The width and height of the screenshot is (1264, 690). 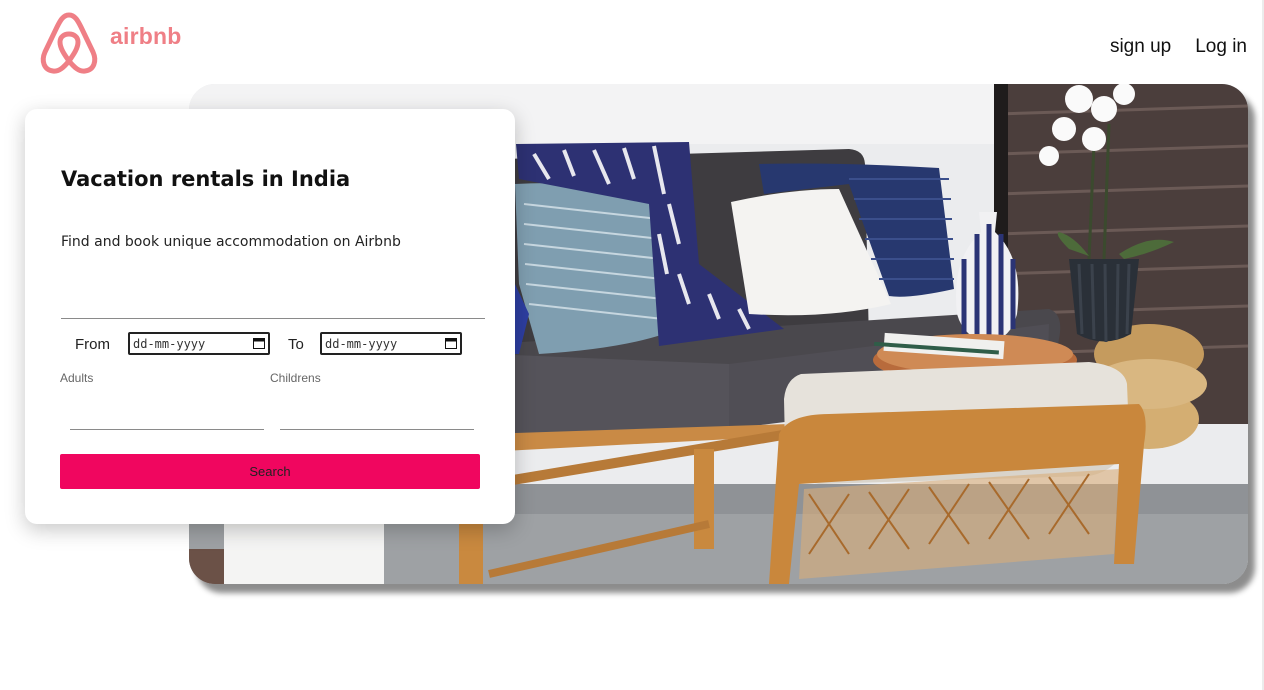 I want to click on childrens-input, so click(x=377, y=414).